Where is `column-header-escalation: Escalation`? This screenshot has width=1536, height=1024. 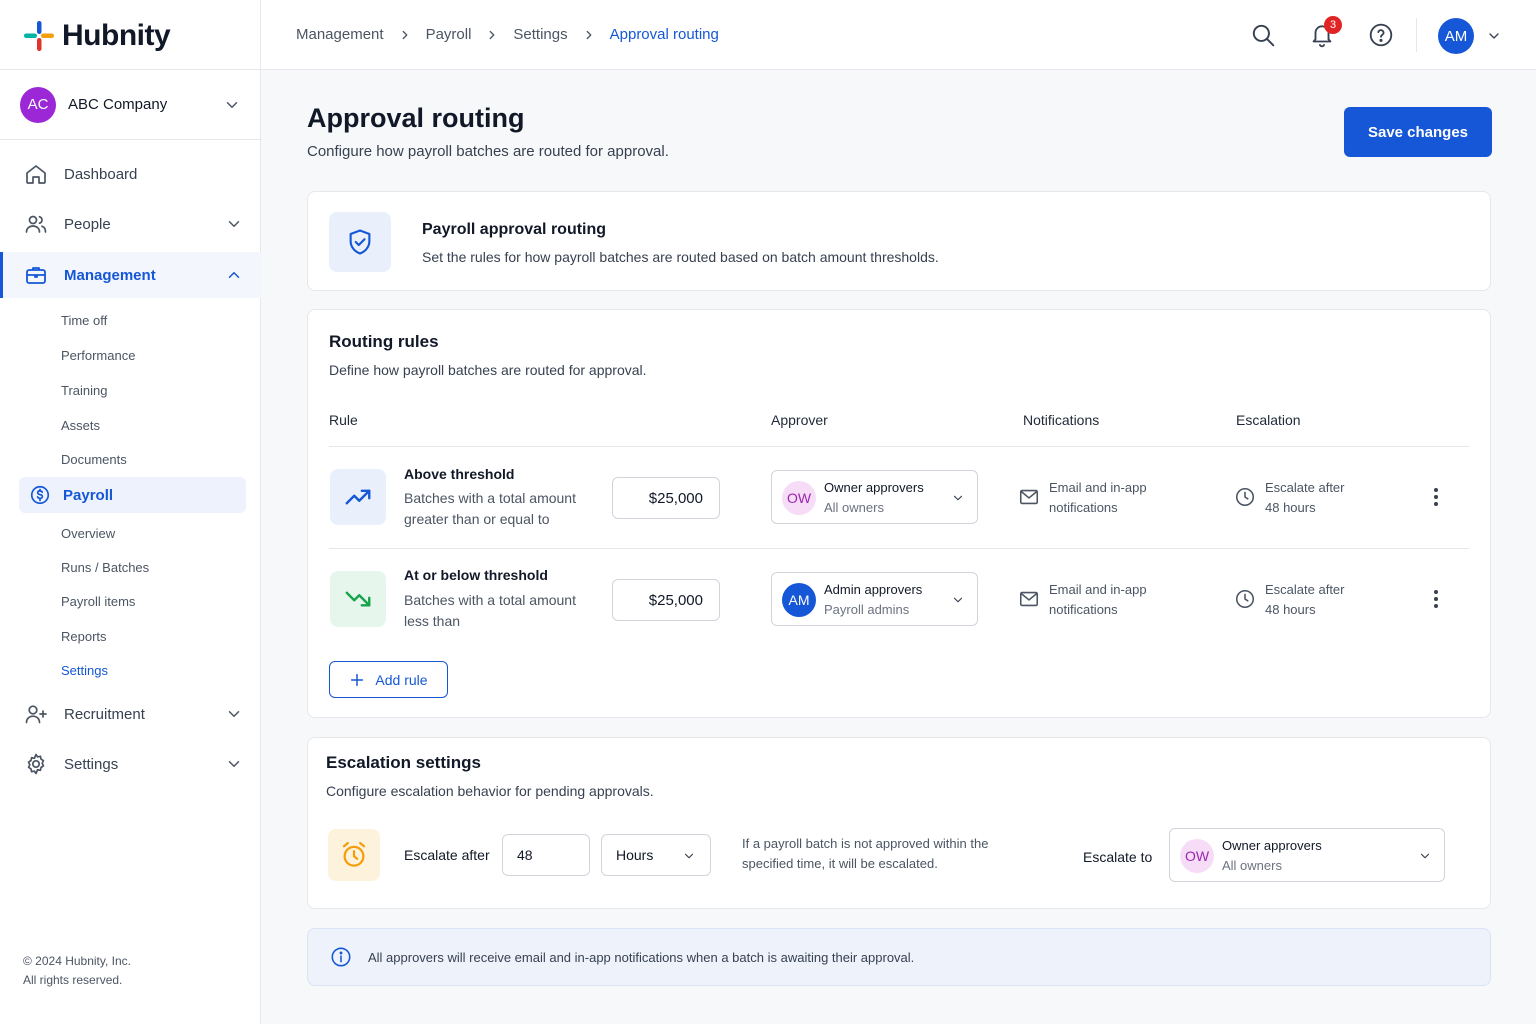
column-header-escalation: Escalation is located at coordinates (1268, 420).